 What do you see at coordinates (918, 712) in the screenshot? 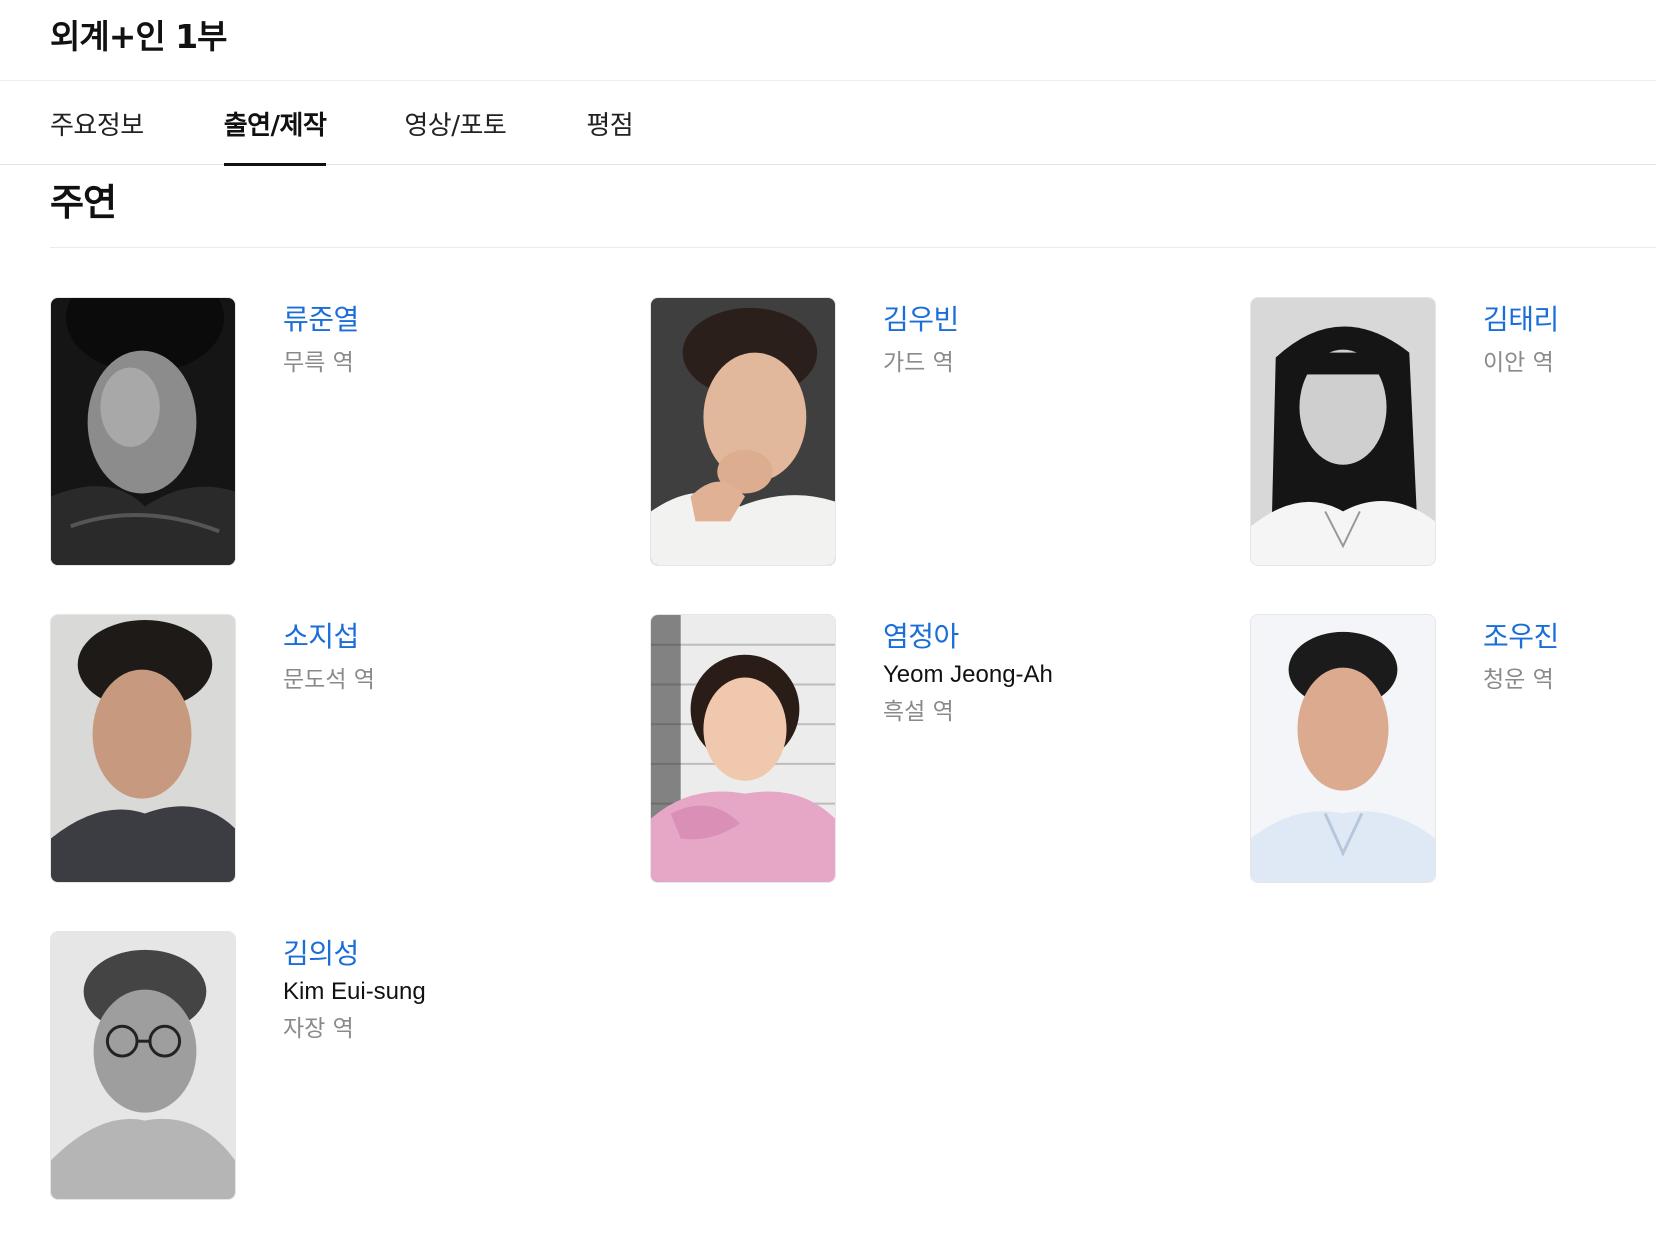
I see `actor-role: 흑설 역` at bounding box center [918, 712].